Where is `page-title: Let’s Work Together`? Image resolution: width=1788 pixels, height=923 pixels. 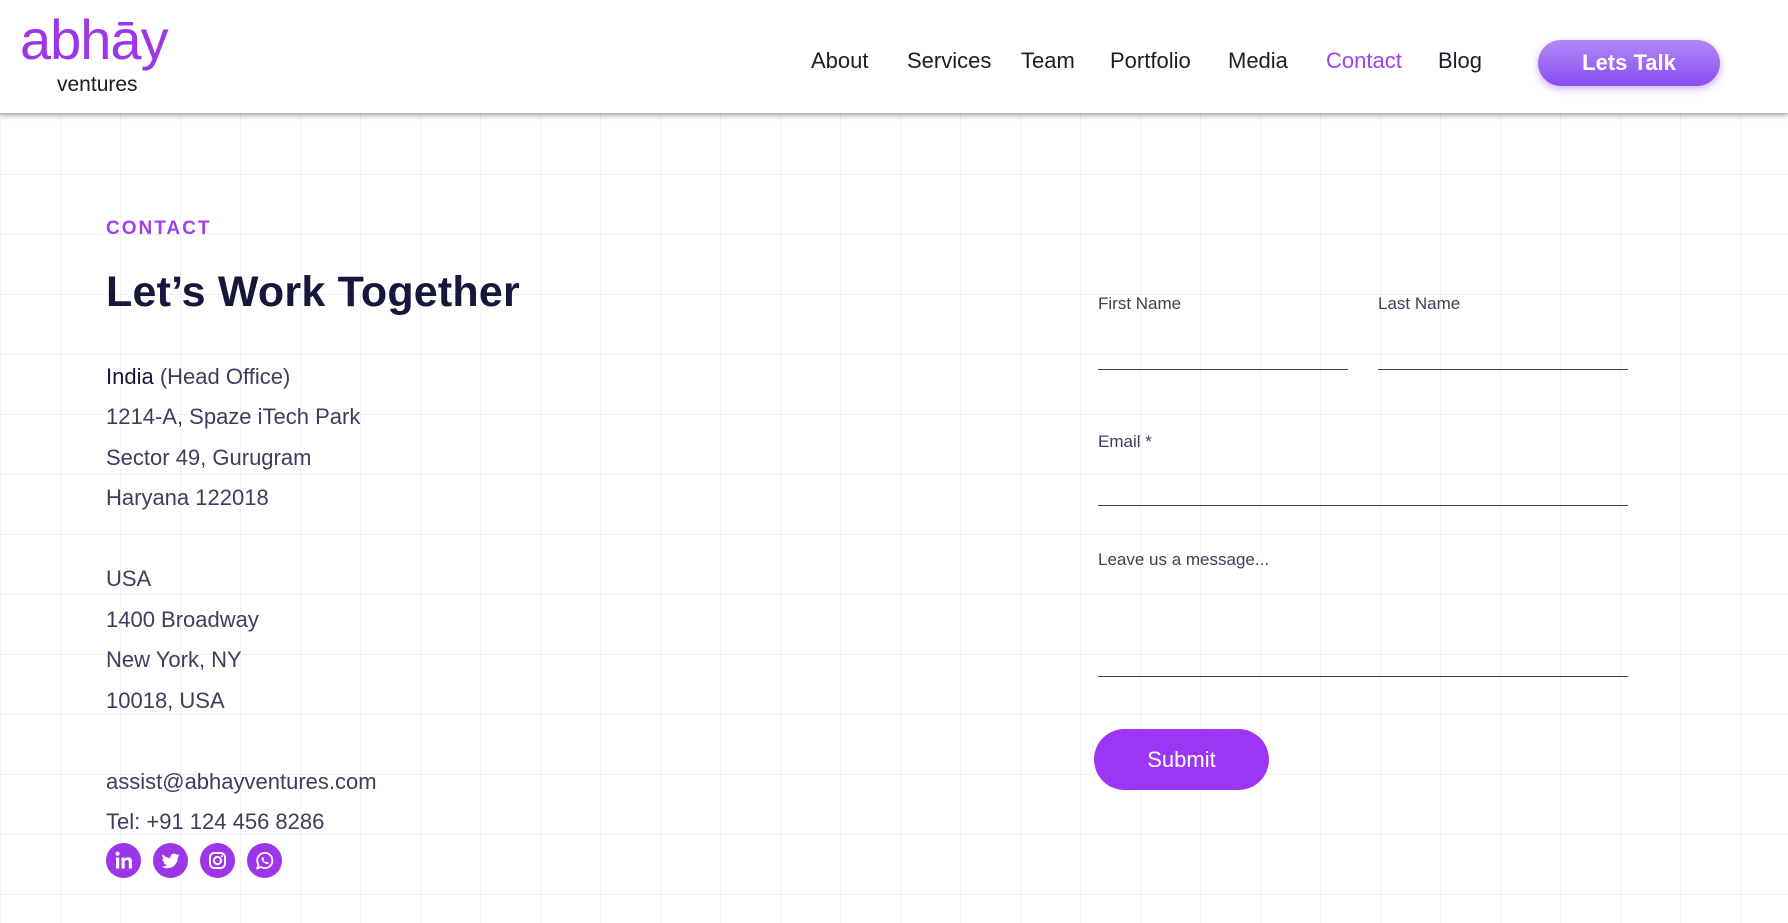 page-title: Let’s Work Together is located at coordinates (313, 292).